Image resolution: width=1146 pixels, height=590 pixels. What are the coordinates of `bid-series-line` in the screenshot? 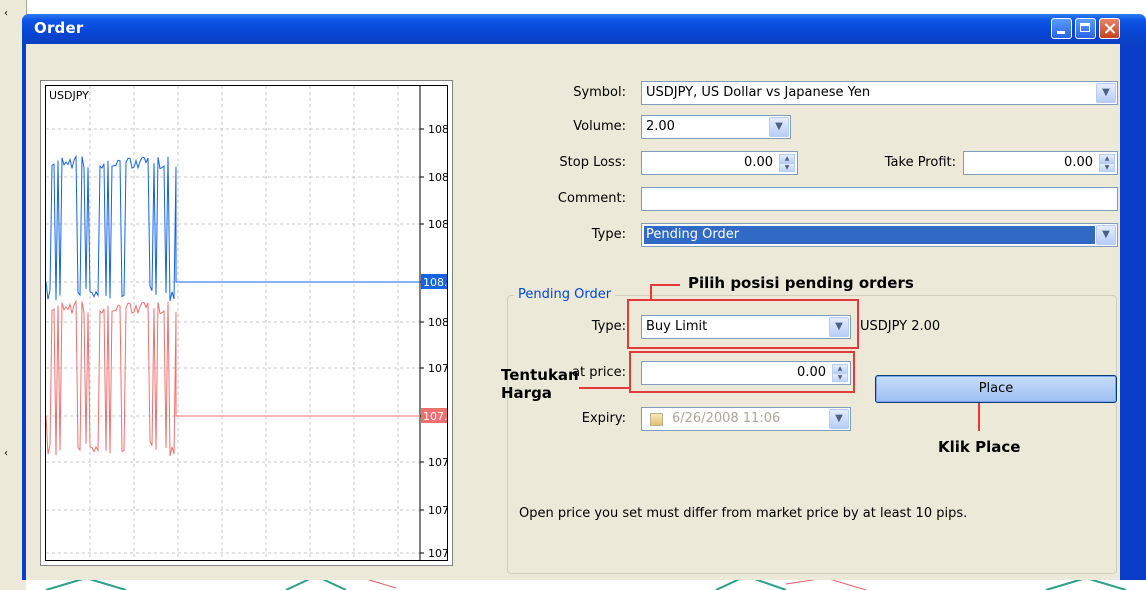 It's located at (233, 228).